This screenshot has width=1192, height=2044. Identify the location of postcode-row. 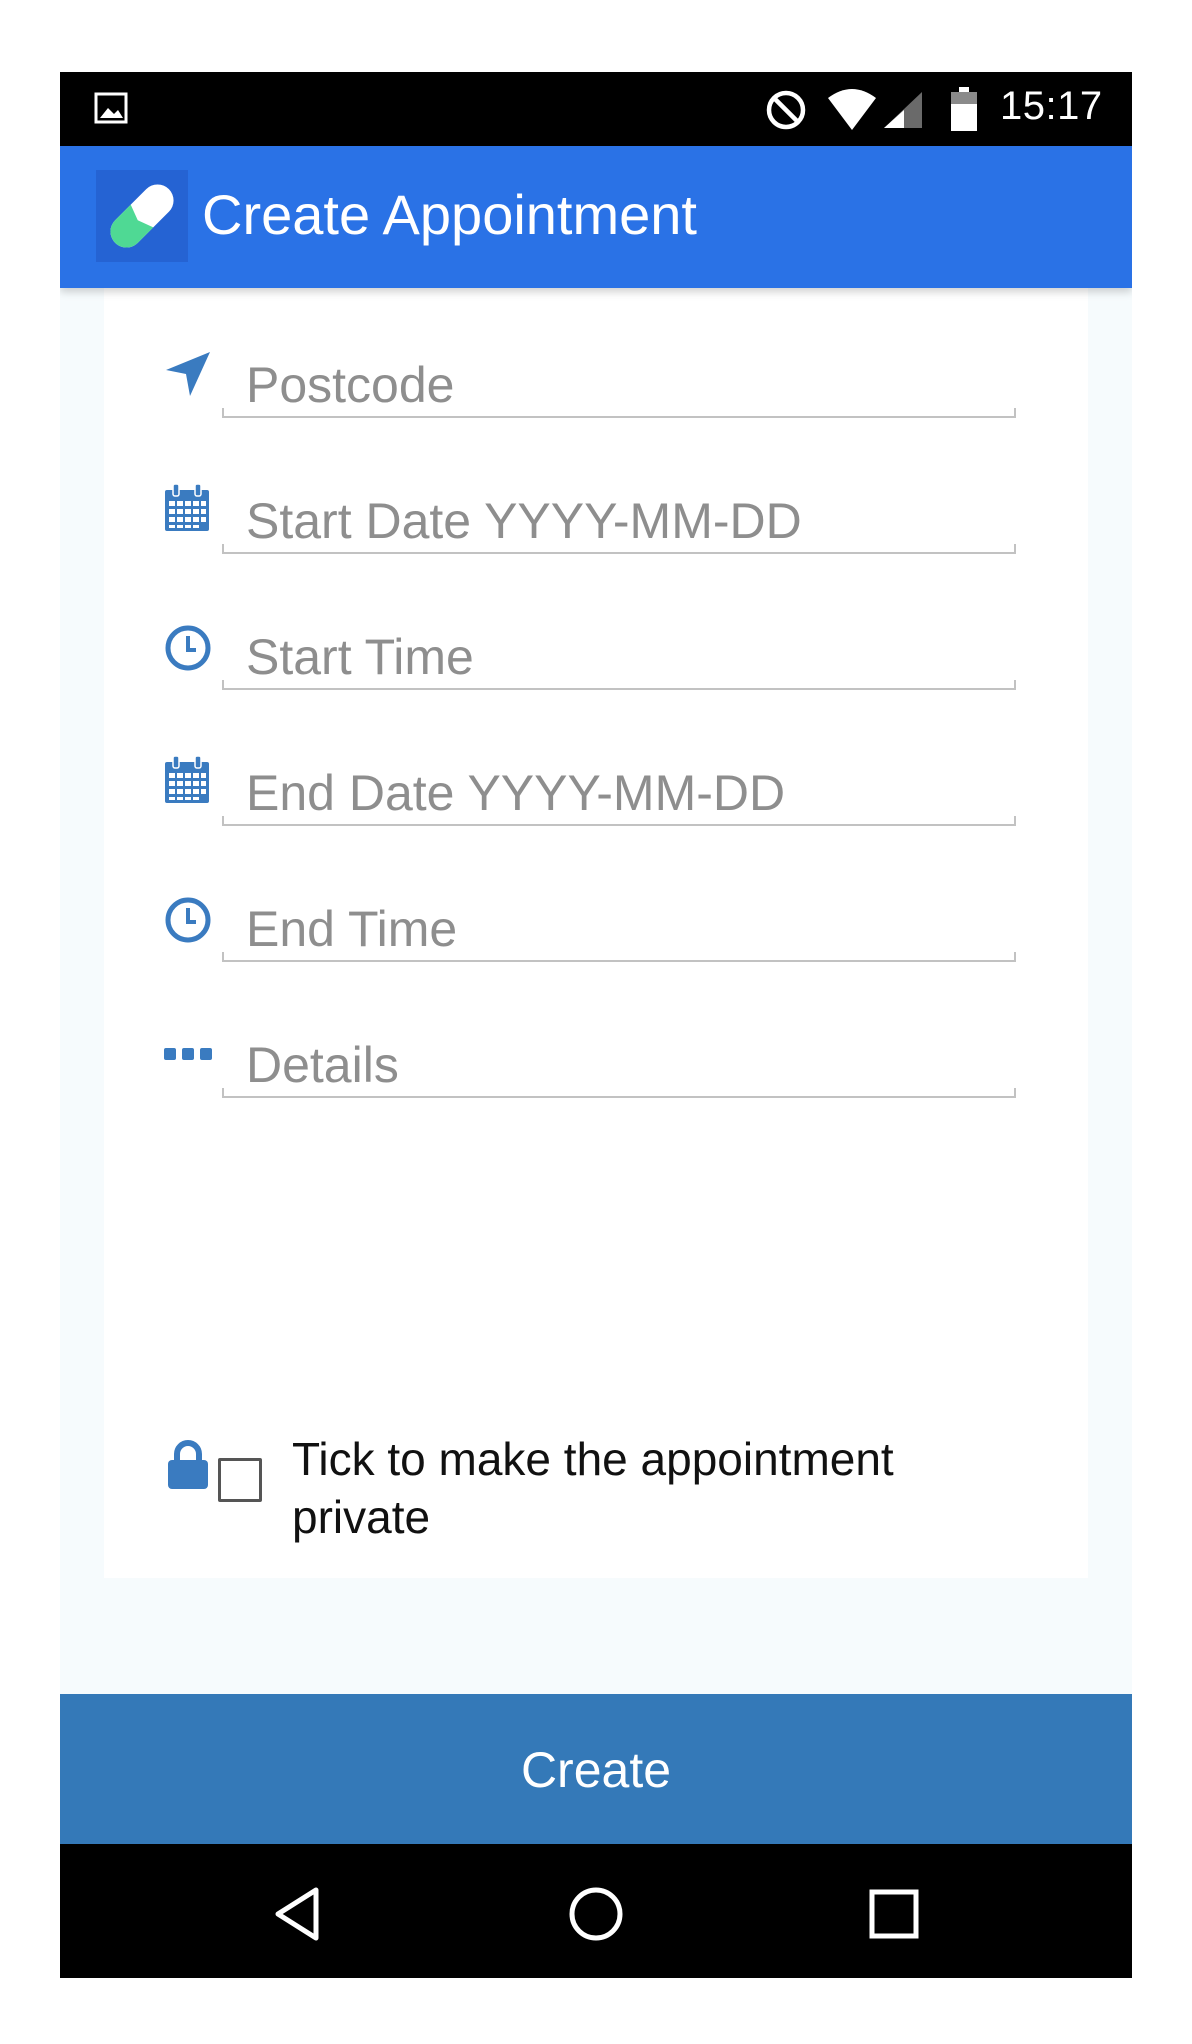
(596, 415).